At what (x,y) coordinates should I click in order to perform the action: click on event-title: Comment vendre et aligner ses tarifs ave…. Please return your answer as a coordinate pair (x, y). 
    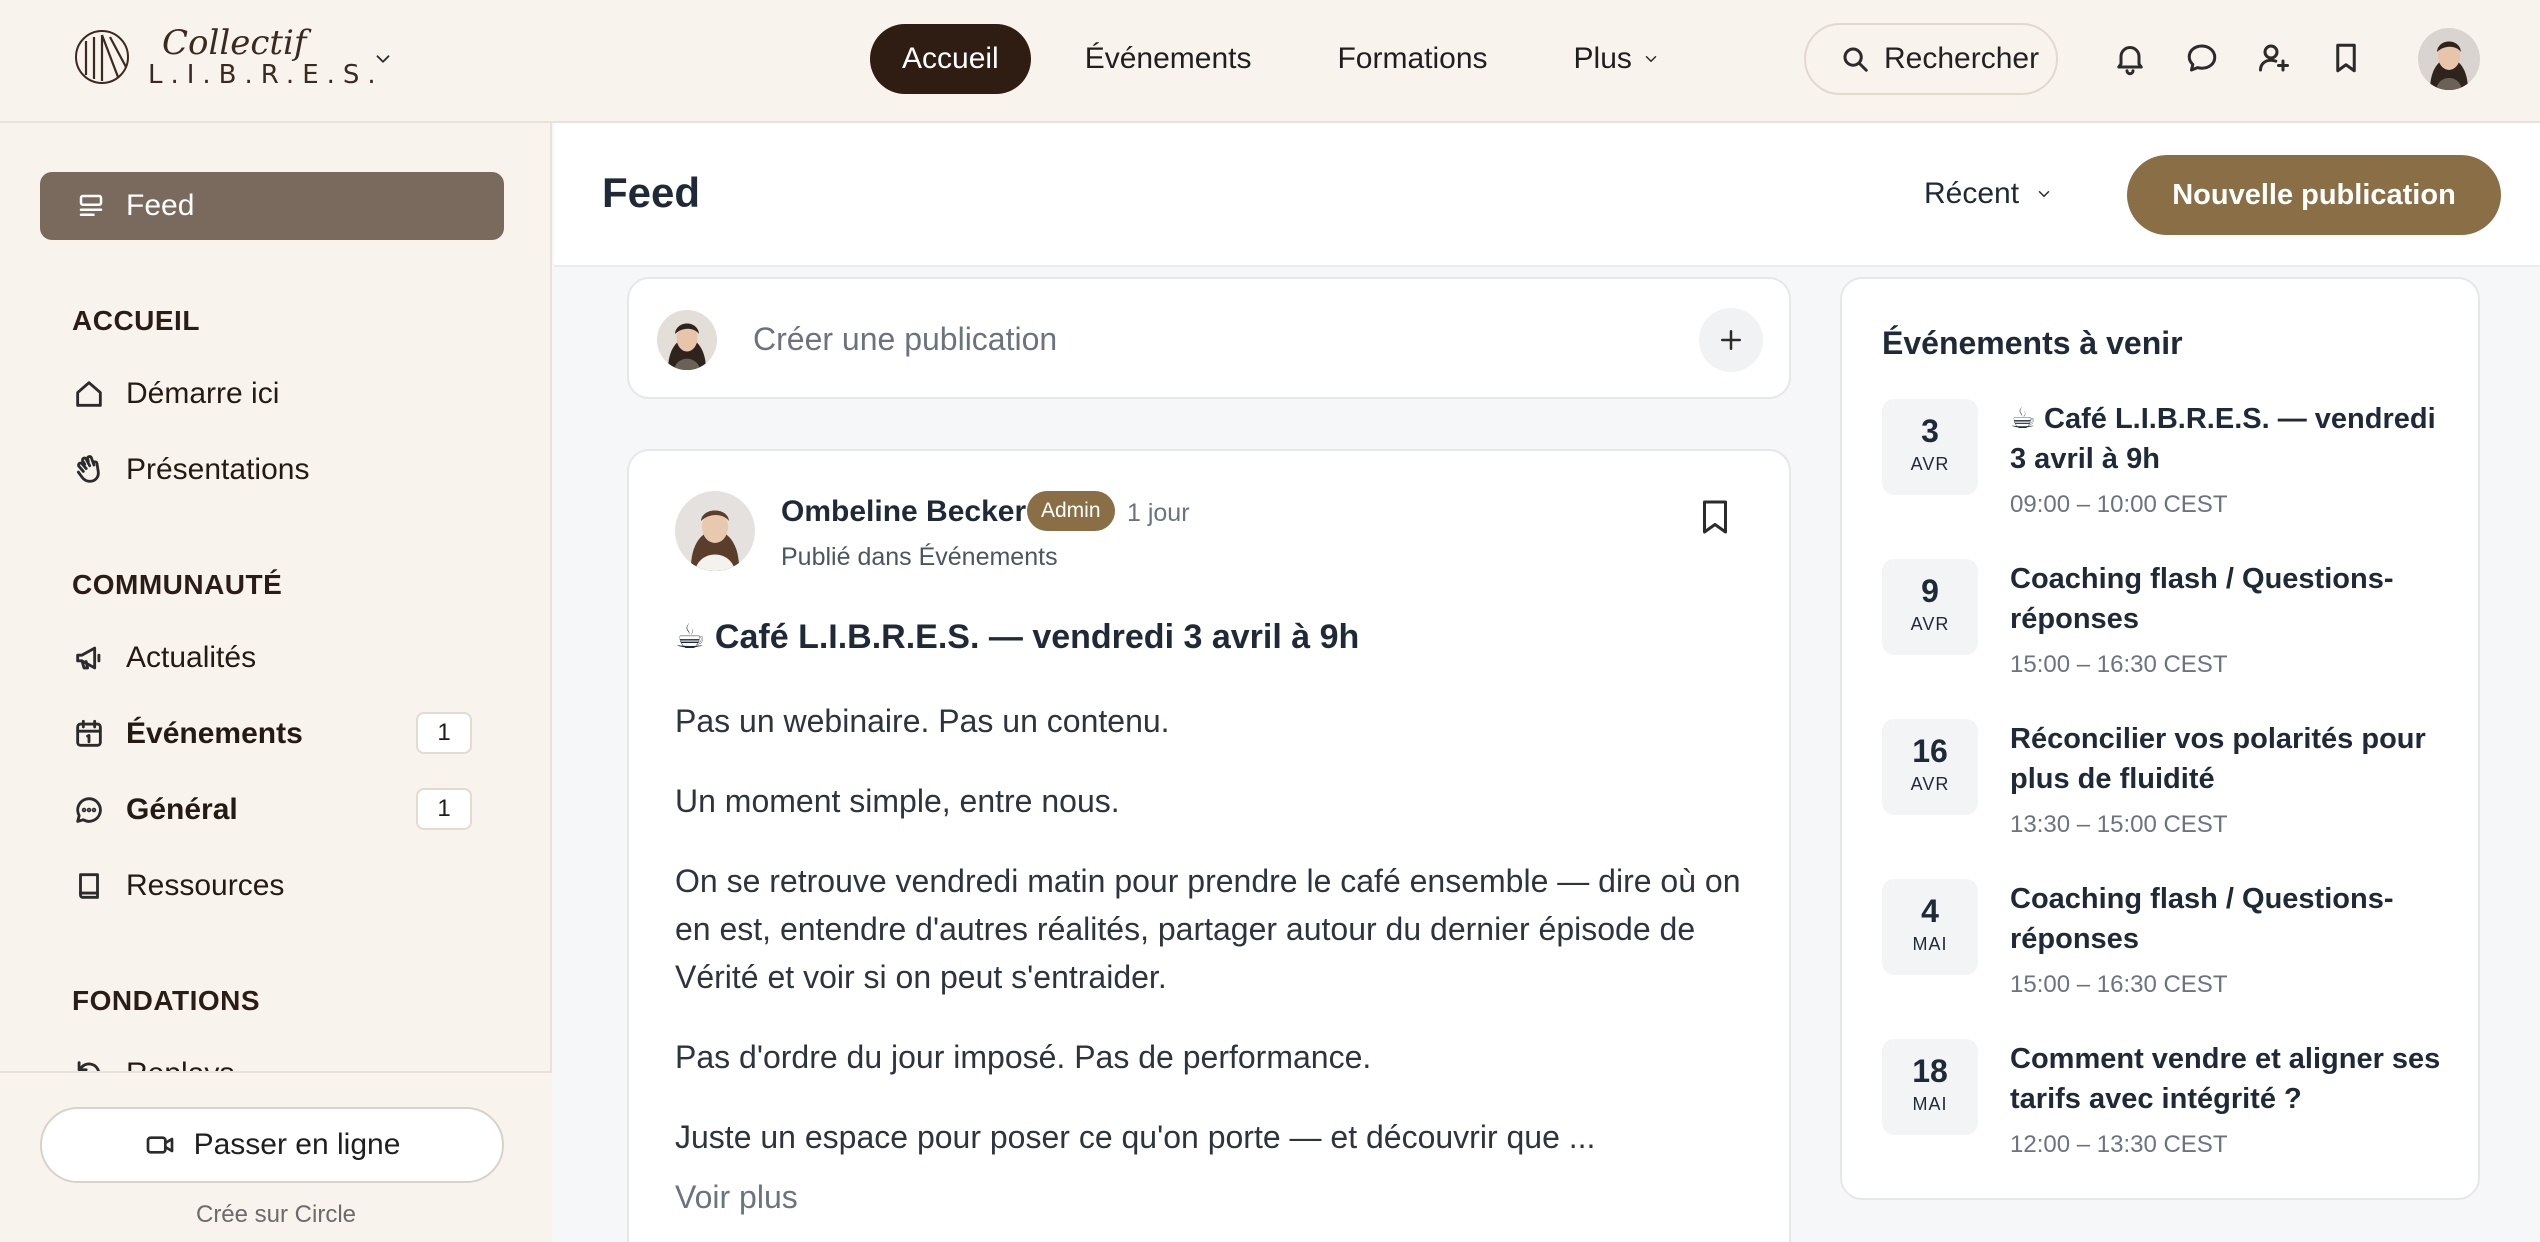
    Looking at the image, I should click on (2225, 1079).